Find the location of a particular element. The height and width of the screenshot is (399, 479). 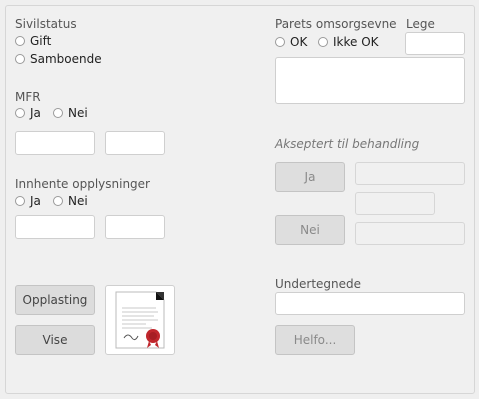

document-thumbnail is located at coordinates (140, 320).